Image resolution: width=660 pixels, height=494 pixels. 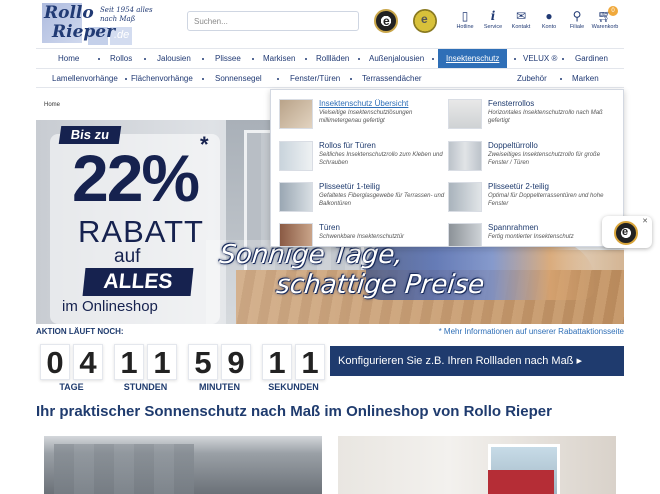 What do you see at coordinates (138, 282) in the screenshot?
I see `promo-alles: ALLES` at bounding box center [138, 282].